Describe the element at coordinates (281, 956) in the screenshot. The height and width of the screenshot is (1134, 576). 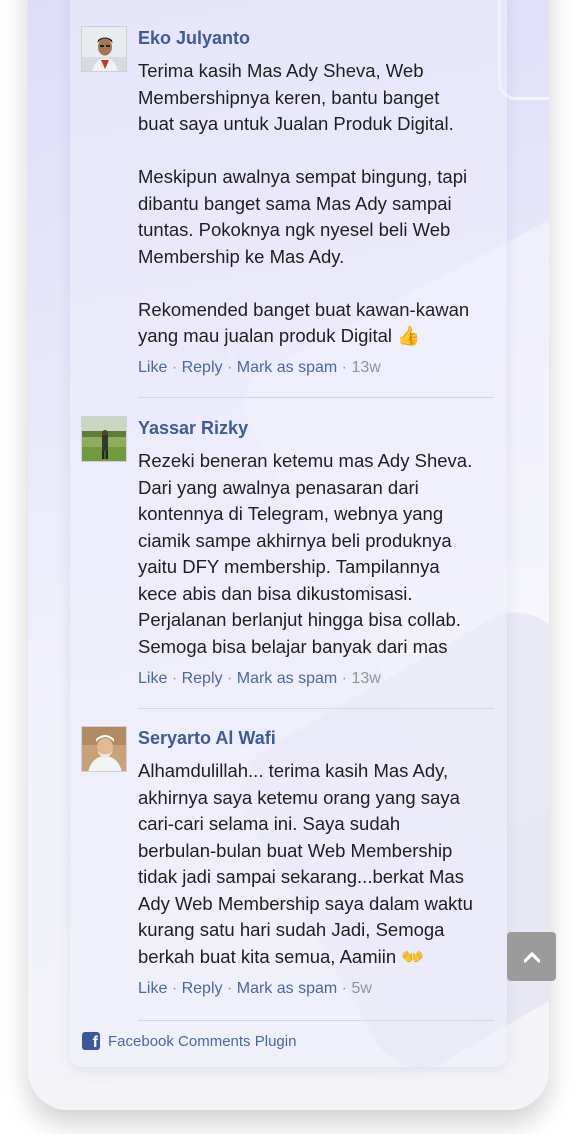
I see `comment-line: berkah buat kita semua, Aamiin 👐` at that location.